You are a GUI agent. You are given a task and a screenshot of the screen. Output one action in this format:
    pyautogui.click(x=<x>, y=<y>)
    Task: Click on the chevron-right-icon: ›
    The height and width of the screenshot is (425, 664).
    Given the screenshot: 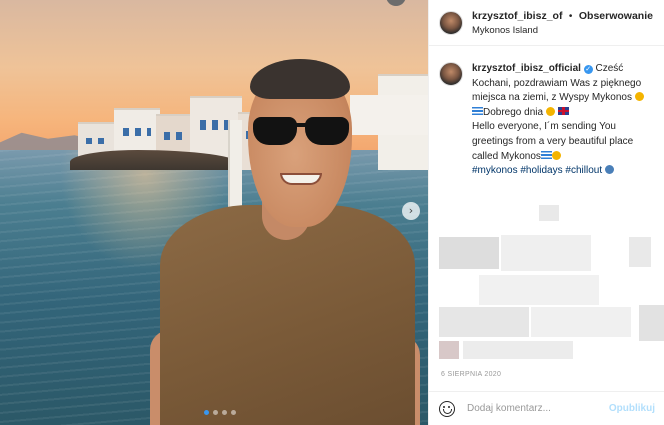 What is the action you would take?
    pyautogui.click(x=411, y=211)
    